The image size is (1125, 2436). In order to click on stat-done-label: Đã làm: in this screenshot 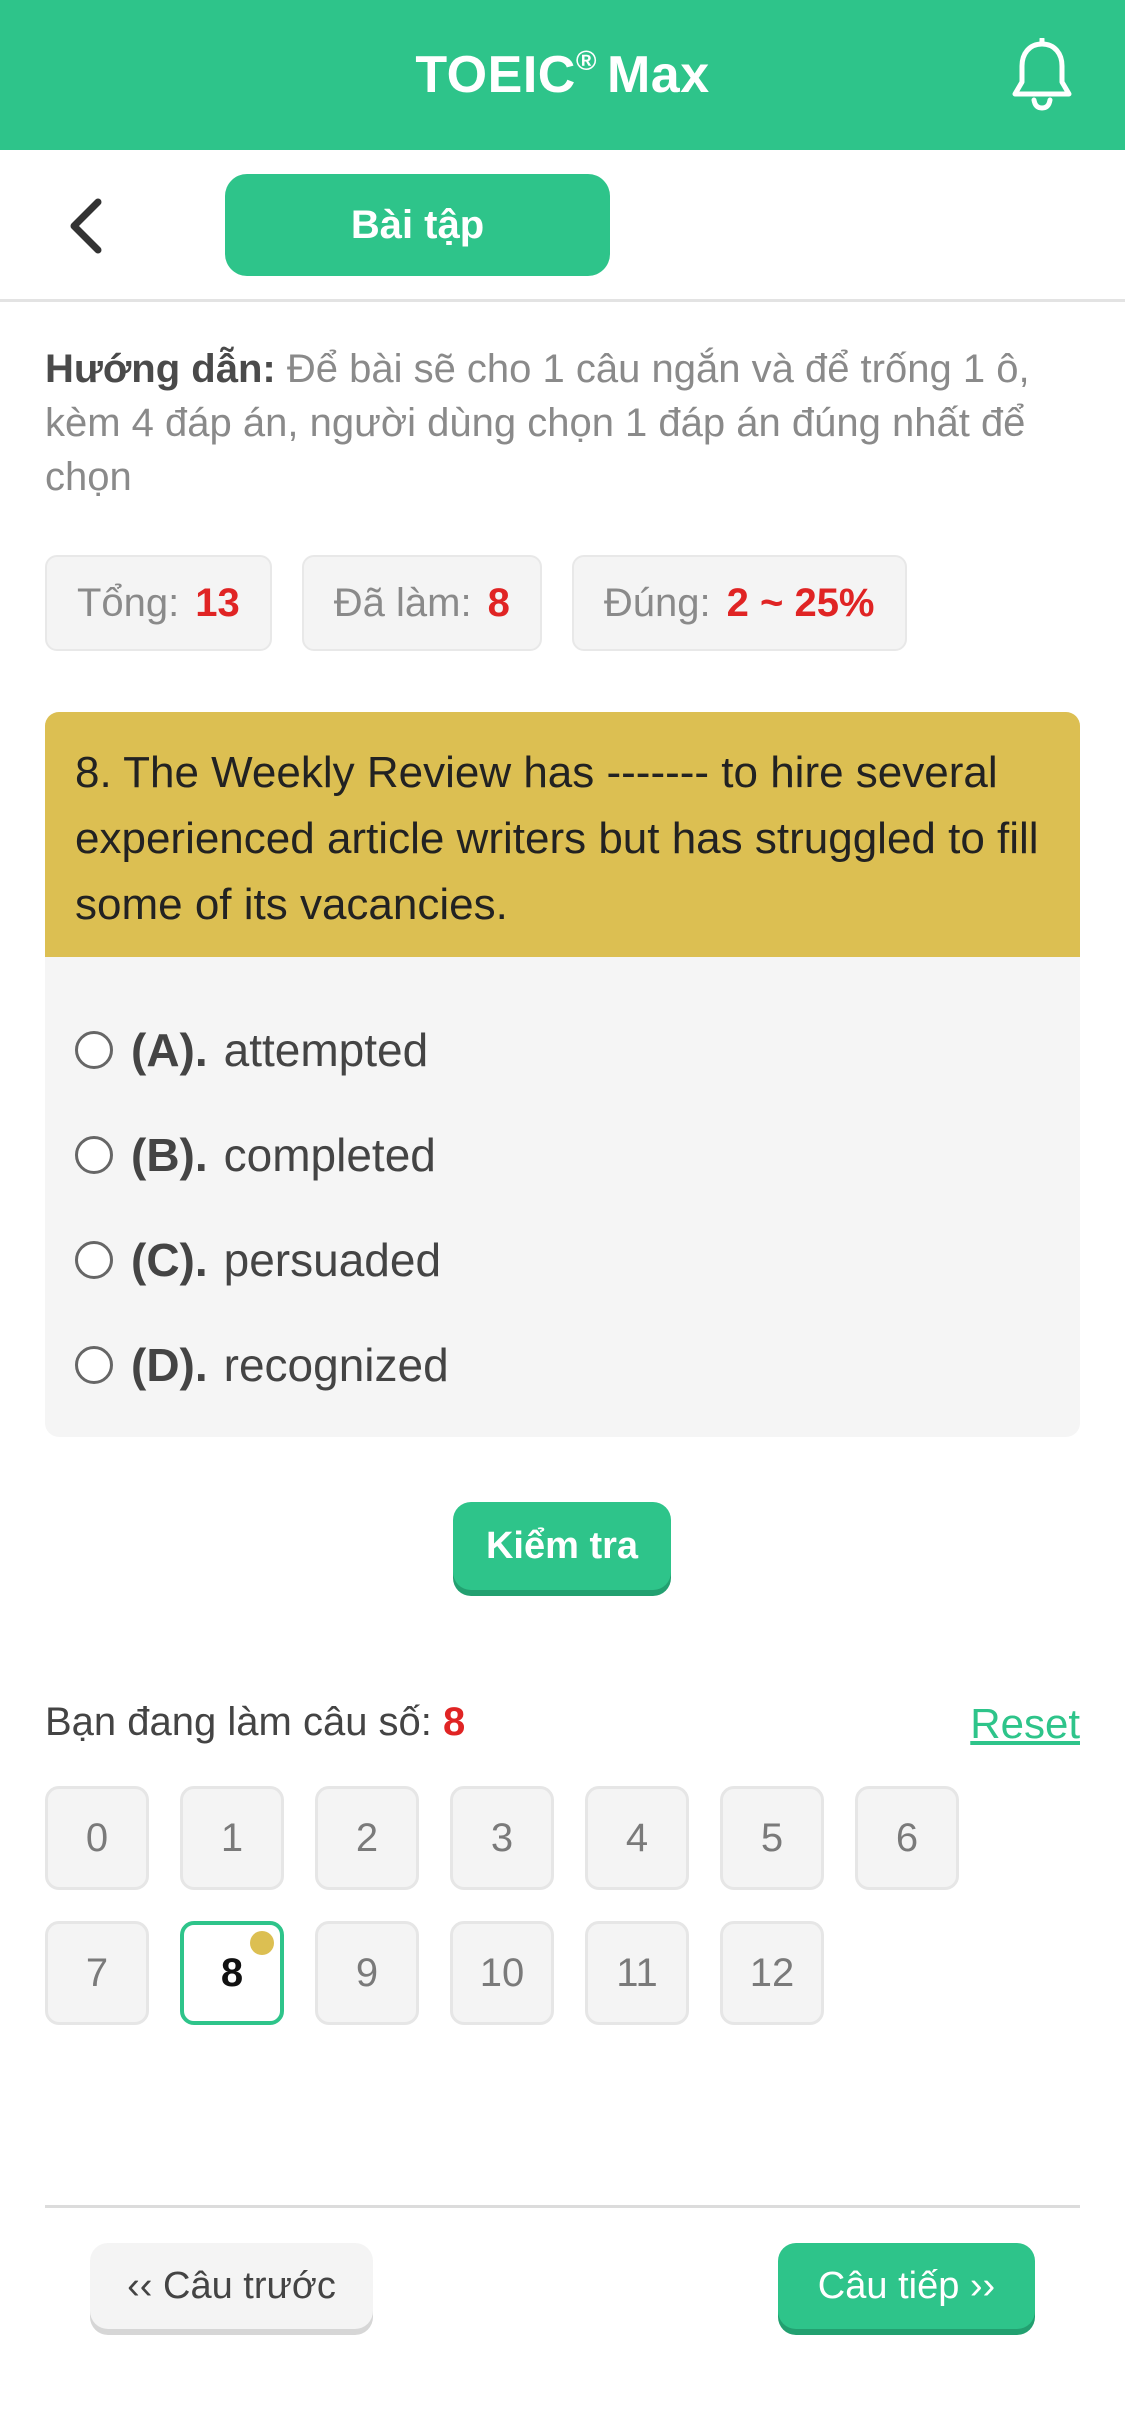, I will do `click(402, 602)`.